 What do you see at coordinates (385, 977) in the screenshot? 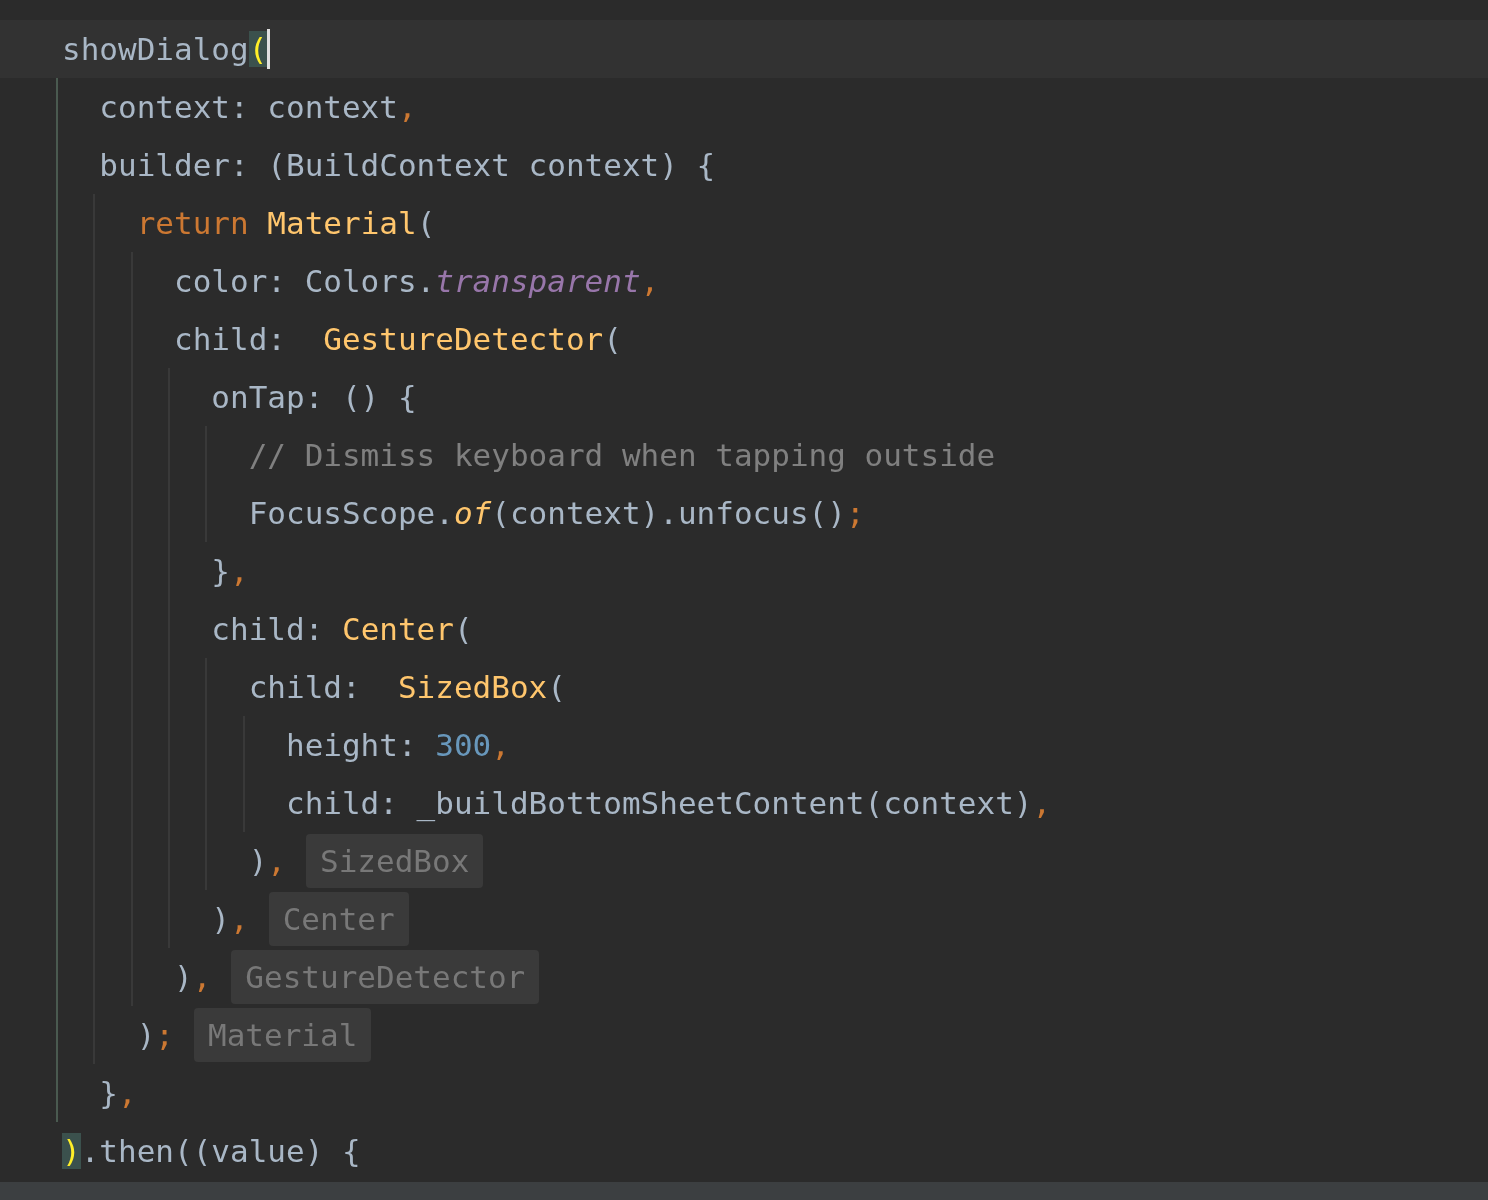
I see `inlay-hint: GestureDetector` at bounding box center [385, 977].